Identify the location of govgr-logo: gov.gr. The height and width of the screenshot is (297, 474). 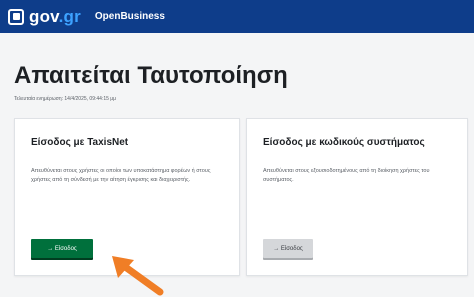
(44, 16).